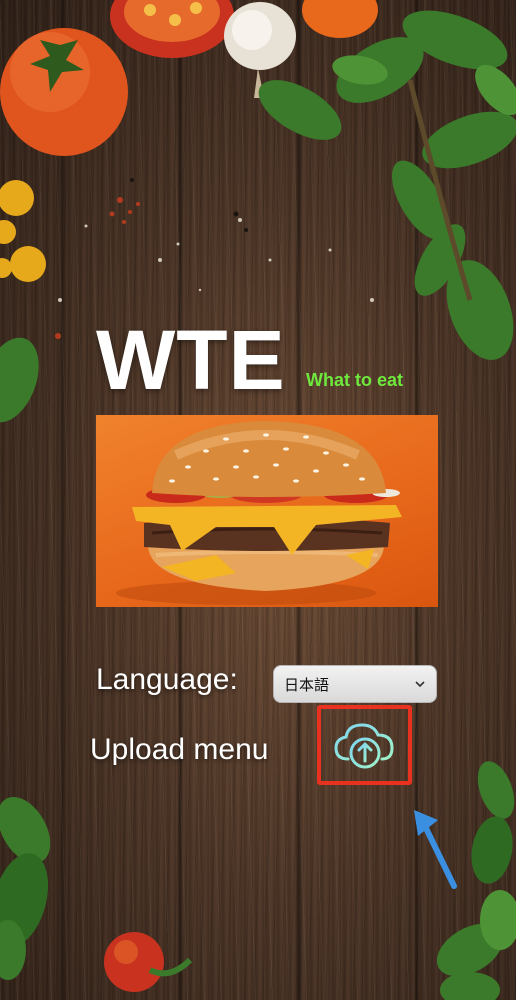 This screenshot has height=1000, width=516. I want to click on burger-illustration, so click(259, 513).